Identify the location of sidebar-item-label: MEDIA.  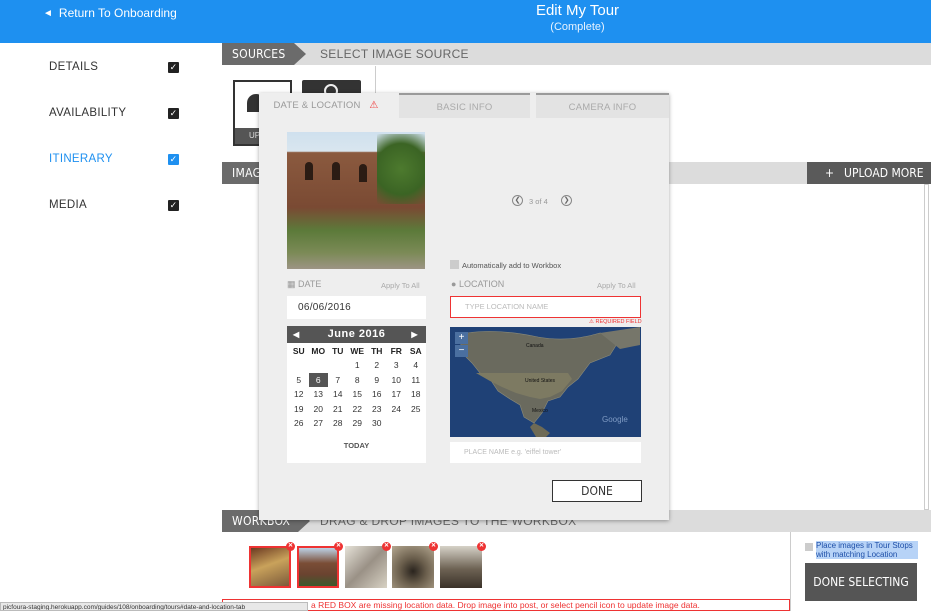
(68, 205).